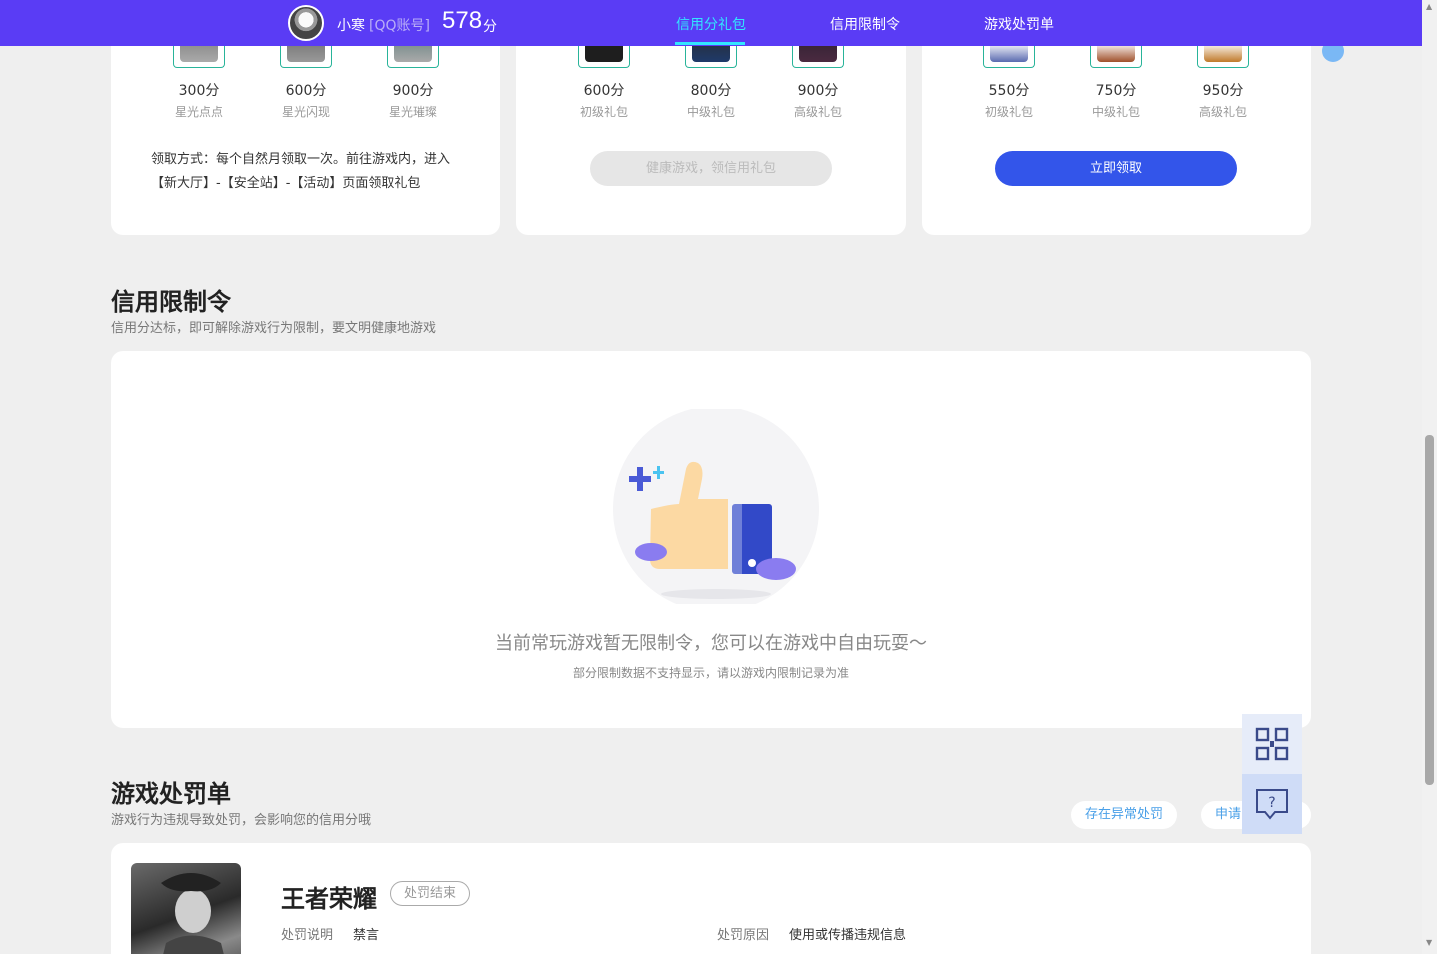 This screenshot has height=954, width=1437. Describe the element at coordinates (1223, 91) in the screenshot. I see `gift-points: 950分` at that location.